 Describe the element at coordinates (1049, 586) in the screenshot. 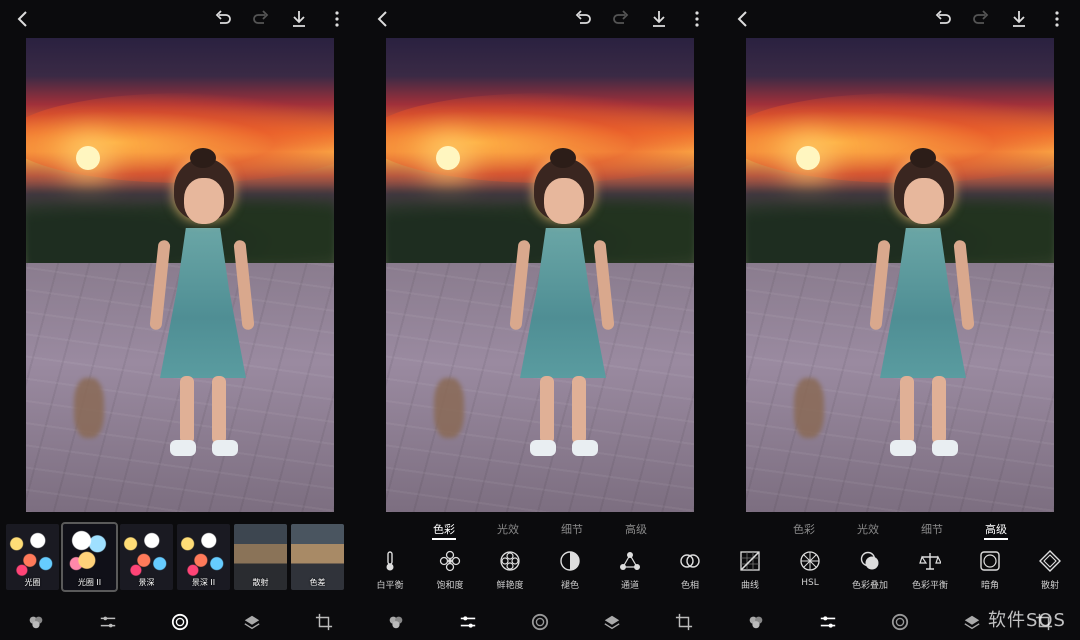

I see `tool-label: 散射` at that location.